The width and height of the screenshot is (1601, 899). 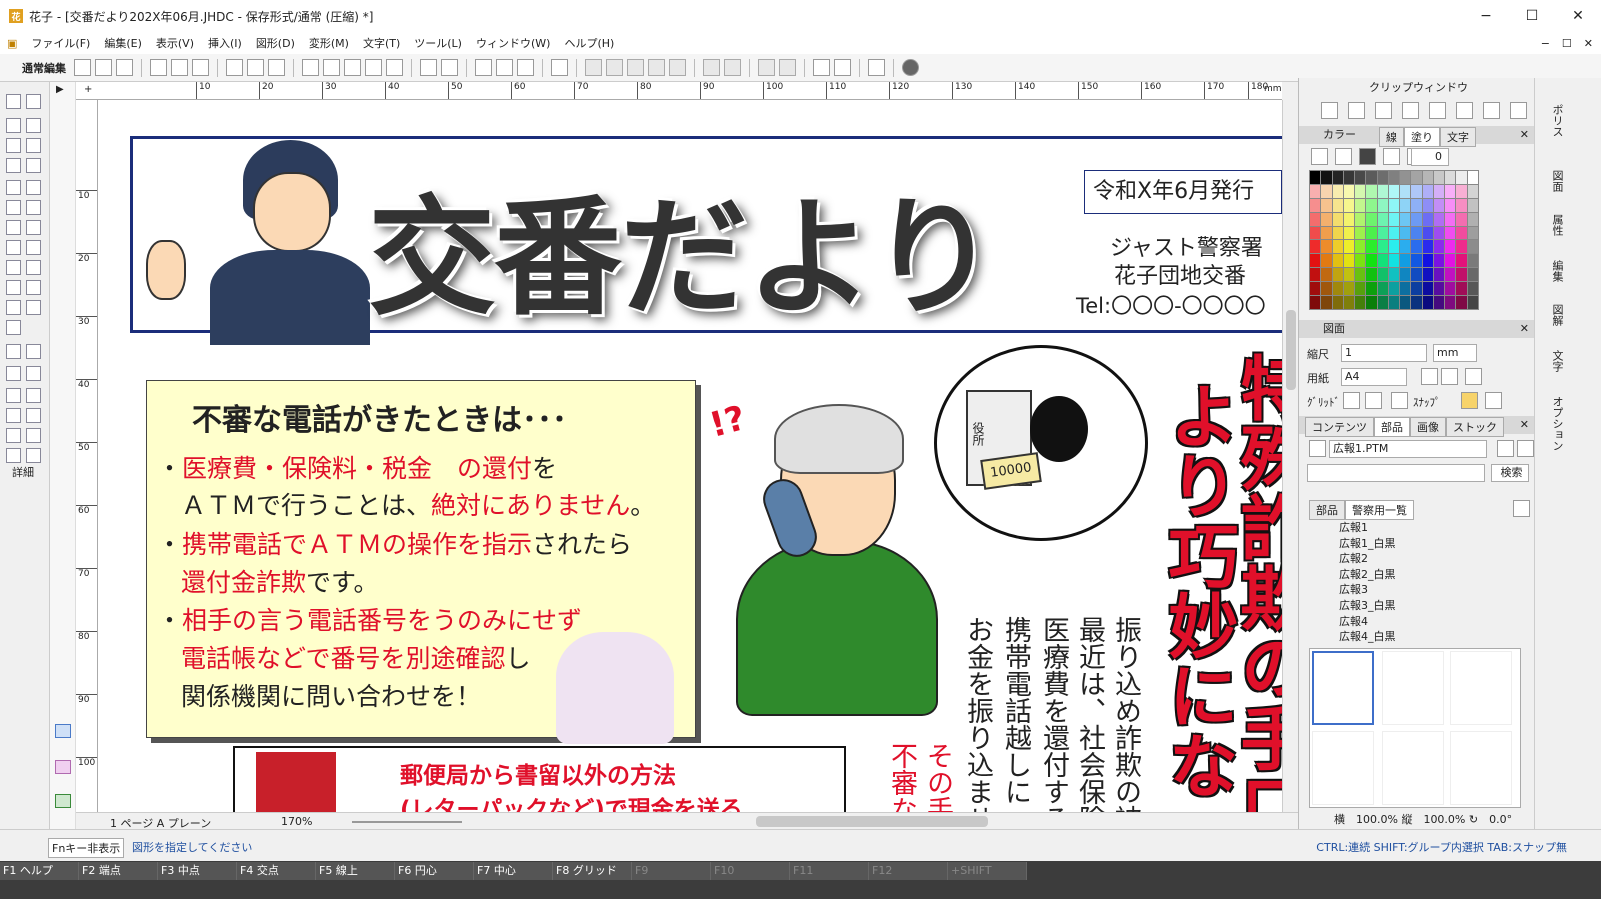 What do you see at coordinates (63, 767) in the screenshot?
I see `view-page-icon` at bounding box center [63, 767].